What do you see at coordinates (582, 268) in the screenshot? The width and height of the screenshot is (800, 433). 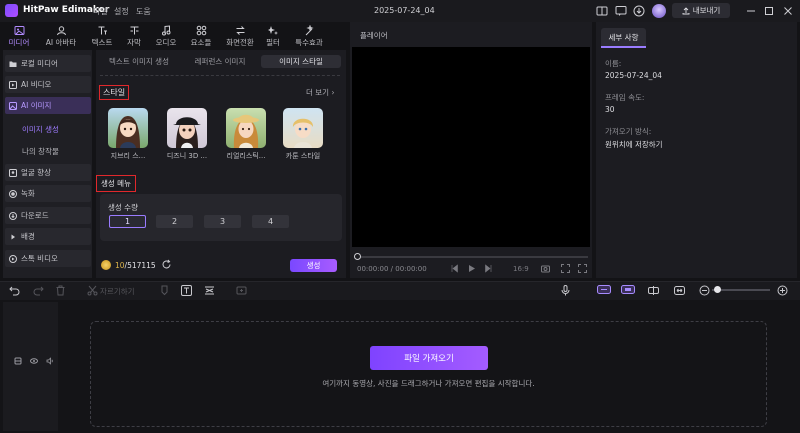 I see `fullscreen-icon` at bounding box center [582, 268].